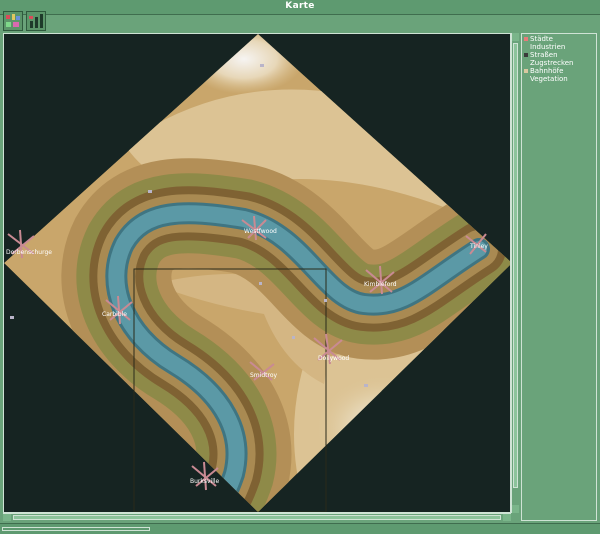 The height and width of the screenshot is (534, 600). Describe the element at coordinates (333, 358) in the screenshot. I see `city-label: Dollywood` at that location.